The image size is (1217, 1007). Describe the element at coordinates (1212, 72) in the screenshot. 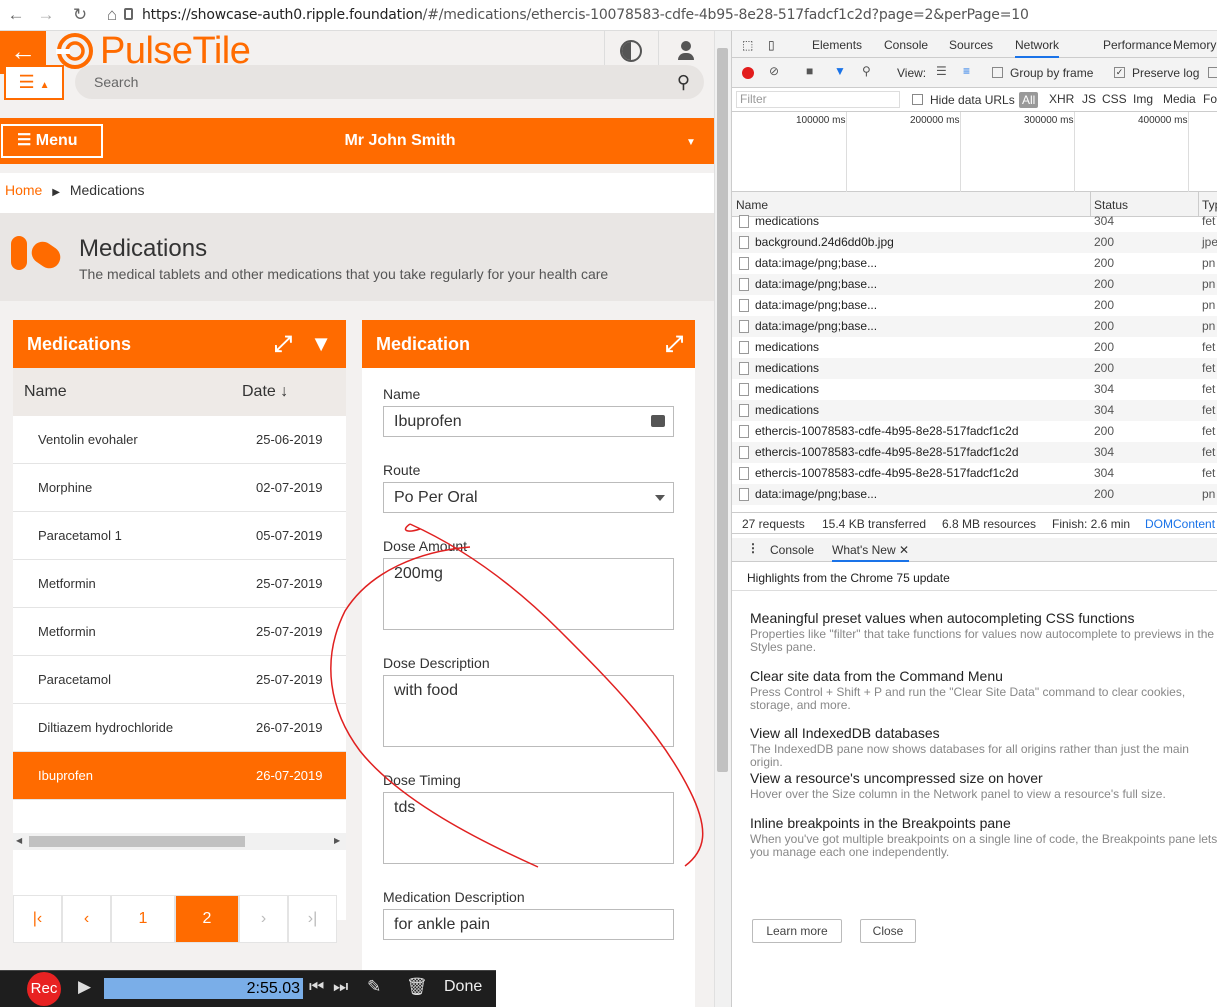

I see `disable-cache-checkbox` at that location.